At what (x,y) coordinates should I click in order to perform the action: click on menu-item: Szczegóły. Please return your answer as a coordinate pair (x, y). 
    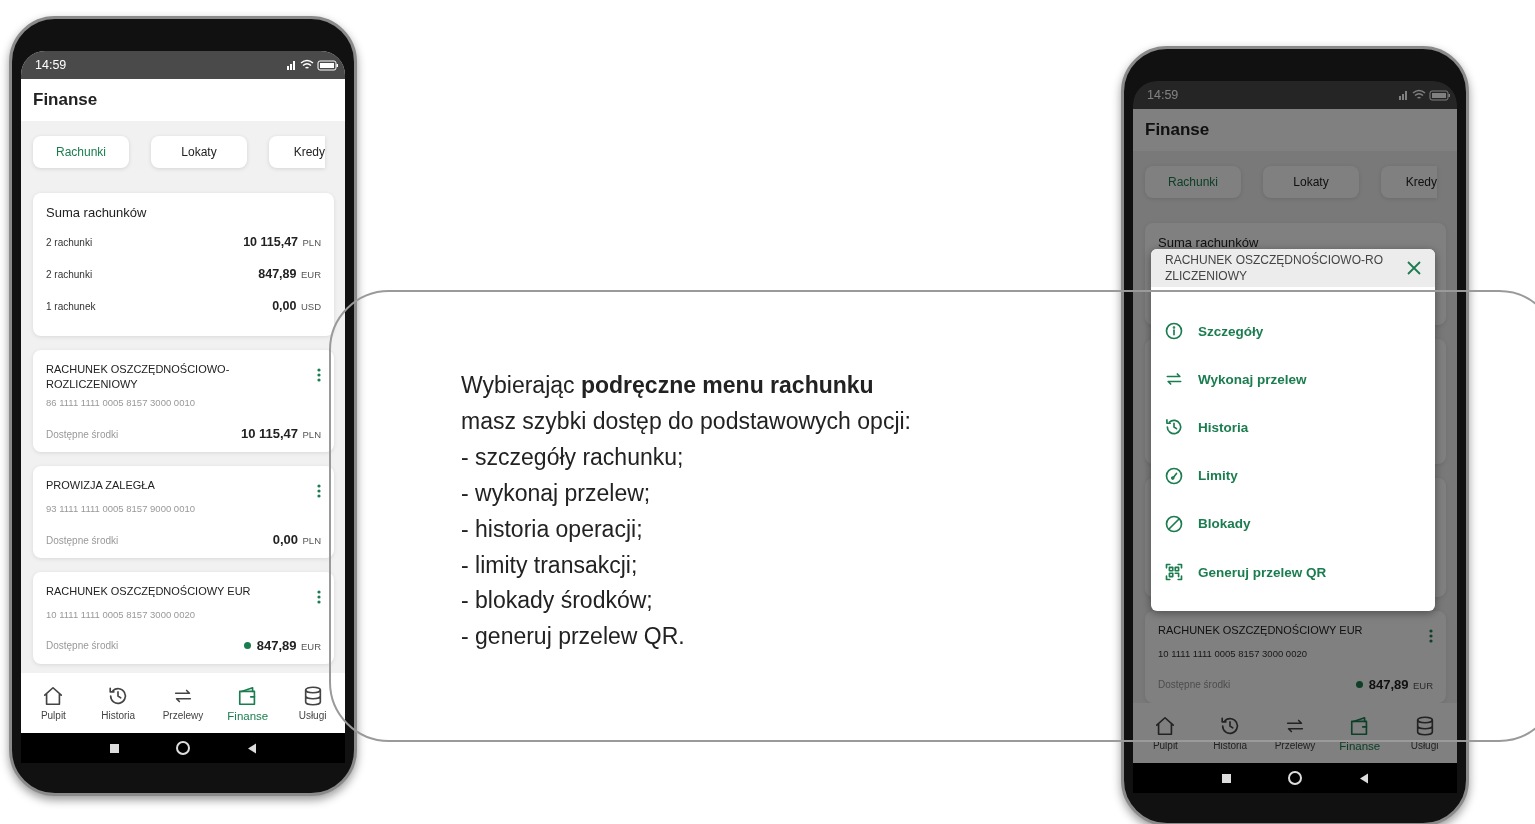
    Looking at the image, I should click on (1293, 331).